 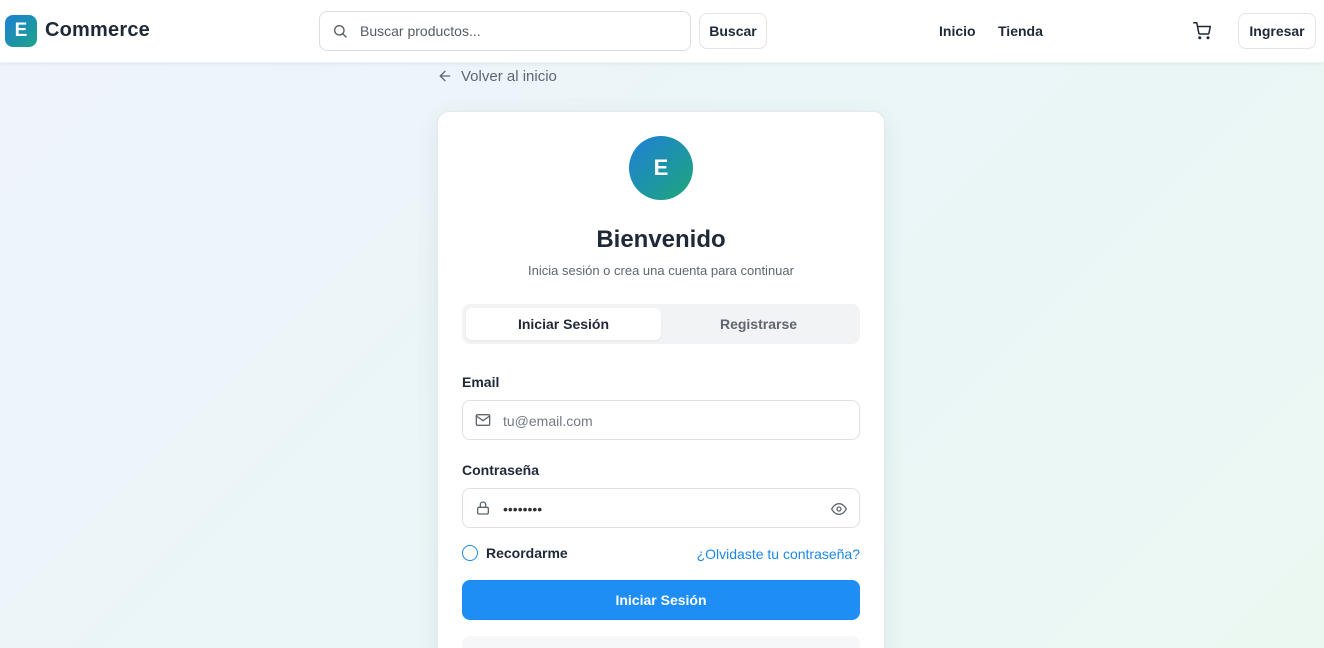 What do you see at coordinates (470, 553) in the screenshot?
I see `remember-checkbox` at bounding box center [470, 553].